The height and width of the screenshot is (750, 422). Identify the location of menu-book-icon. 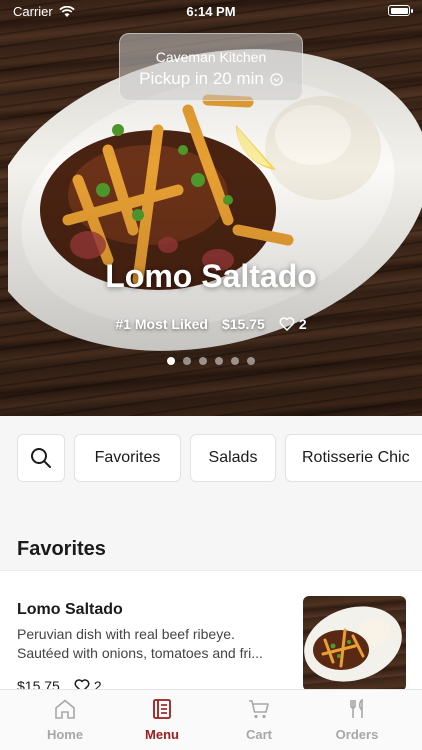
(162, 709).